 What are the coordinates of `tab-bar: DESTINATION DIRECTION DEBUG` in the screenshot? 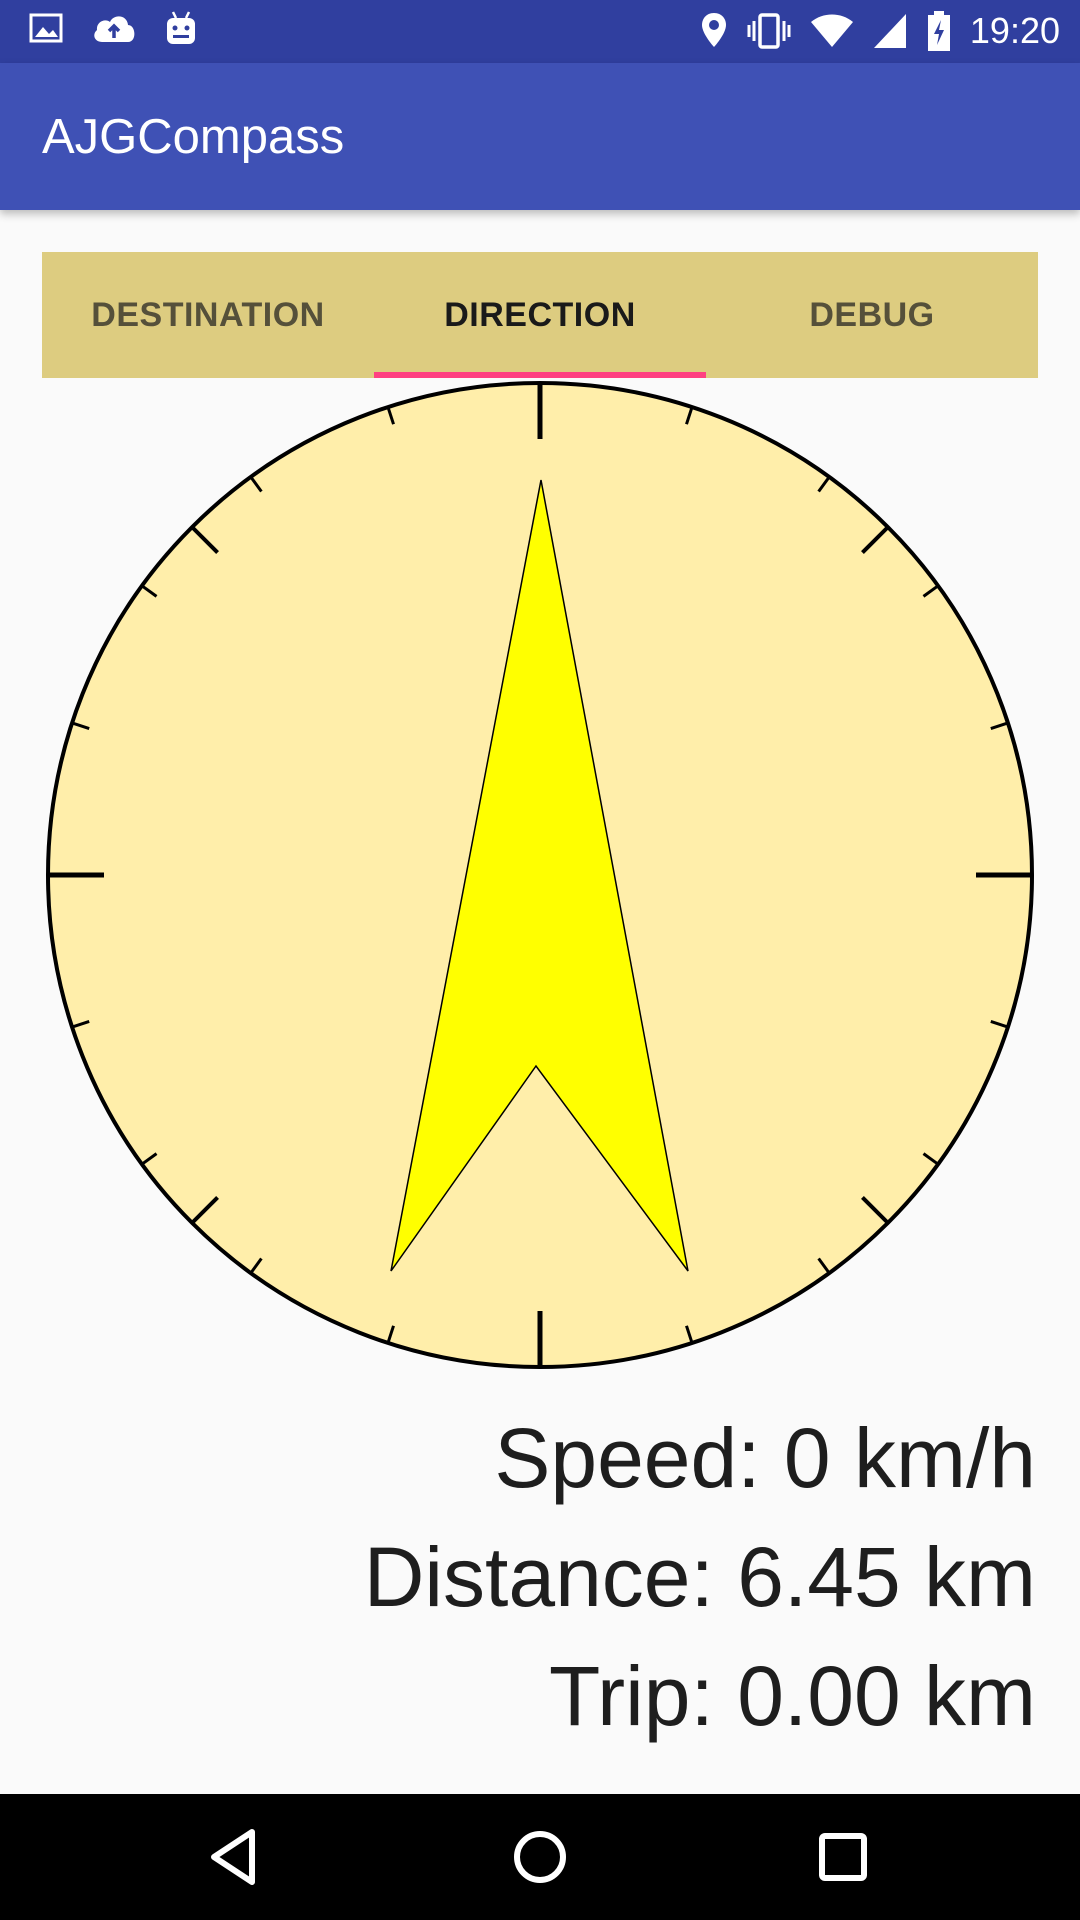 It's located at (540, 315).